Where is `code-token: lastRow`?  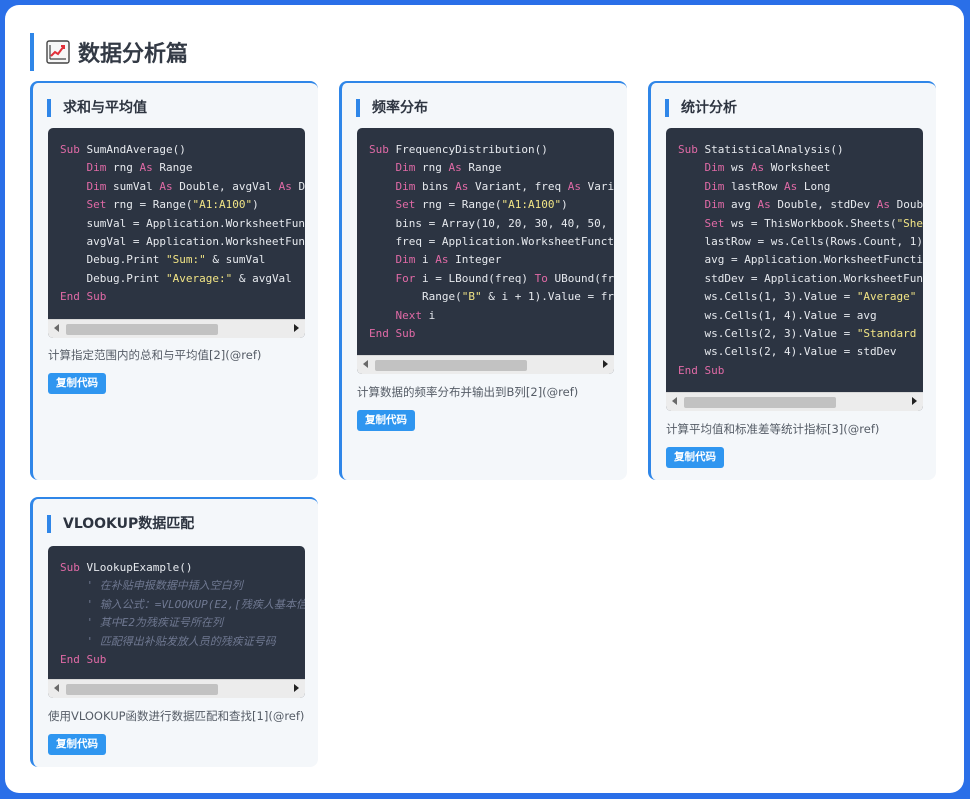 code-token: lastRow is located at coordinates (754, 186).